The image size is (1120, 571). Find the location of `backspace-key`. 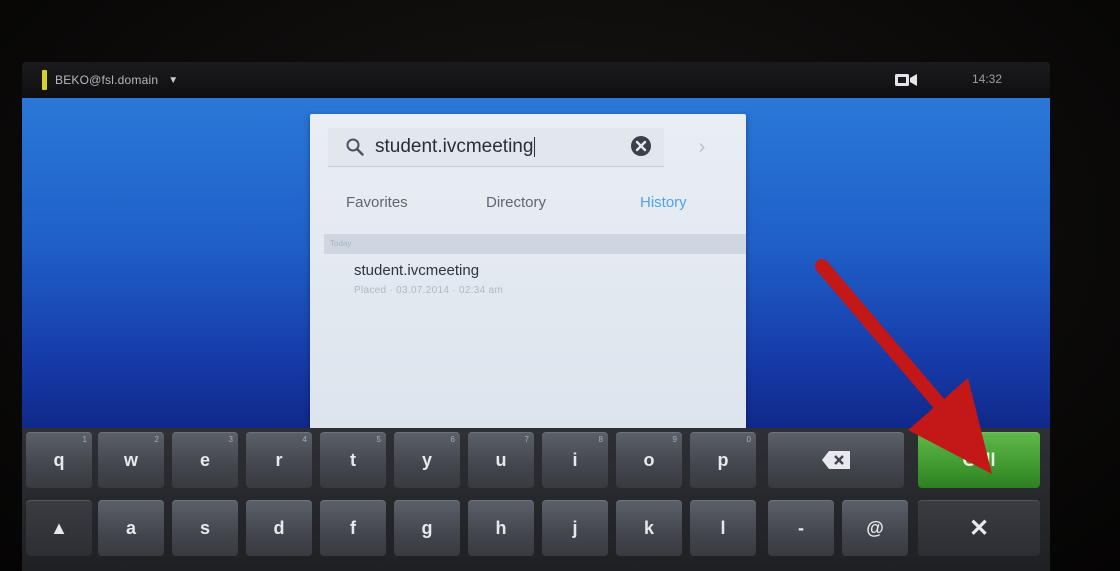

backspace-key is located at coordinates (836, 460).